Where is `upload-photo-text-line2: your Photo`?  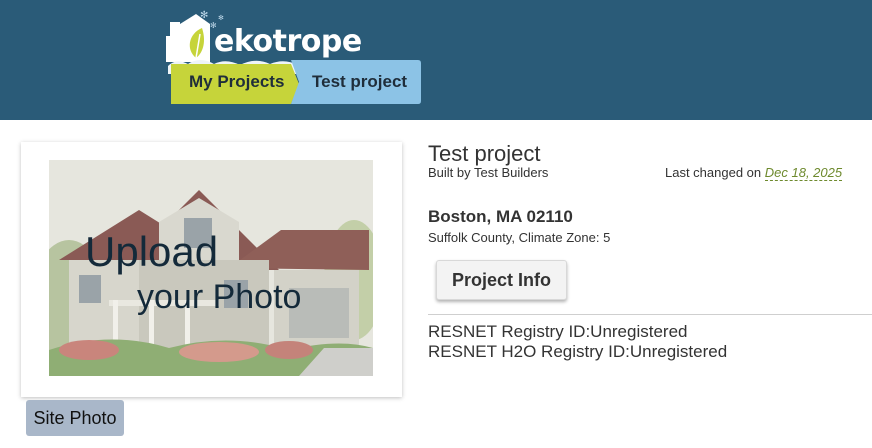 upload-photo-text-line2: your Photo is located at coordinates (219, 297).